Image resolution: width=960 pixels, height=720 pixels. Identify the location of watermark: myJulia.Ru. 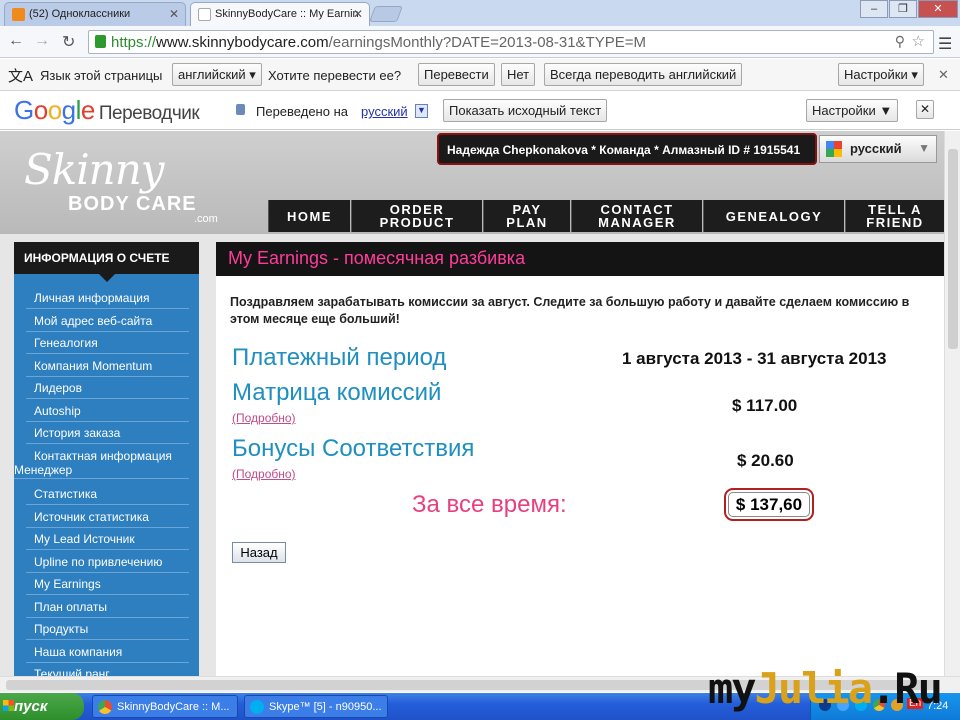
(825, 688).